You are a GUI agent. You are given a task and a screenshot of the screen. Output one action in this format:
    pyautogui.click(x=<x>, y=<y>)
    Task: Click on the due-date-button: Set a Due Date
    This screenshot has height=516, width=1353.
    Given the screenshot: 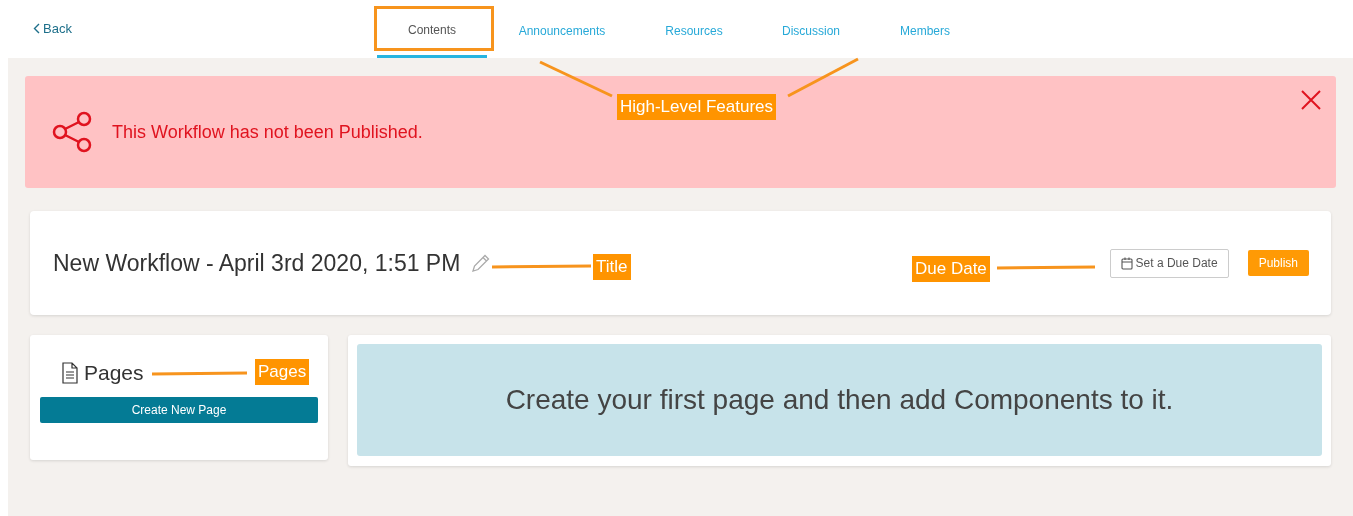 What is the action you would take?
    pyautogui.click(x=1169, y=263)
    